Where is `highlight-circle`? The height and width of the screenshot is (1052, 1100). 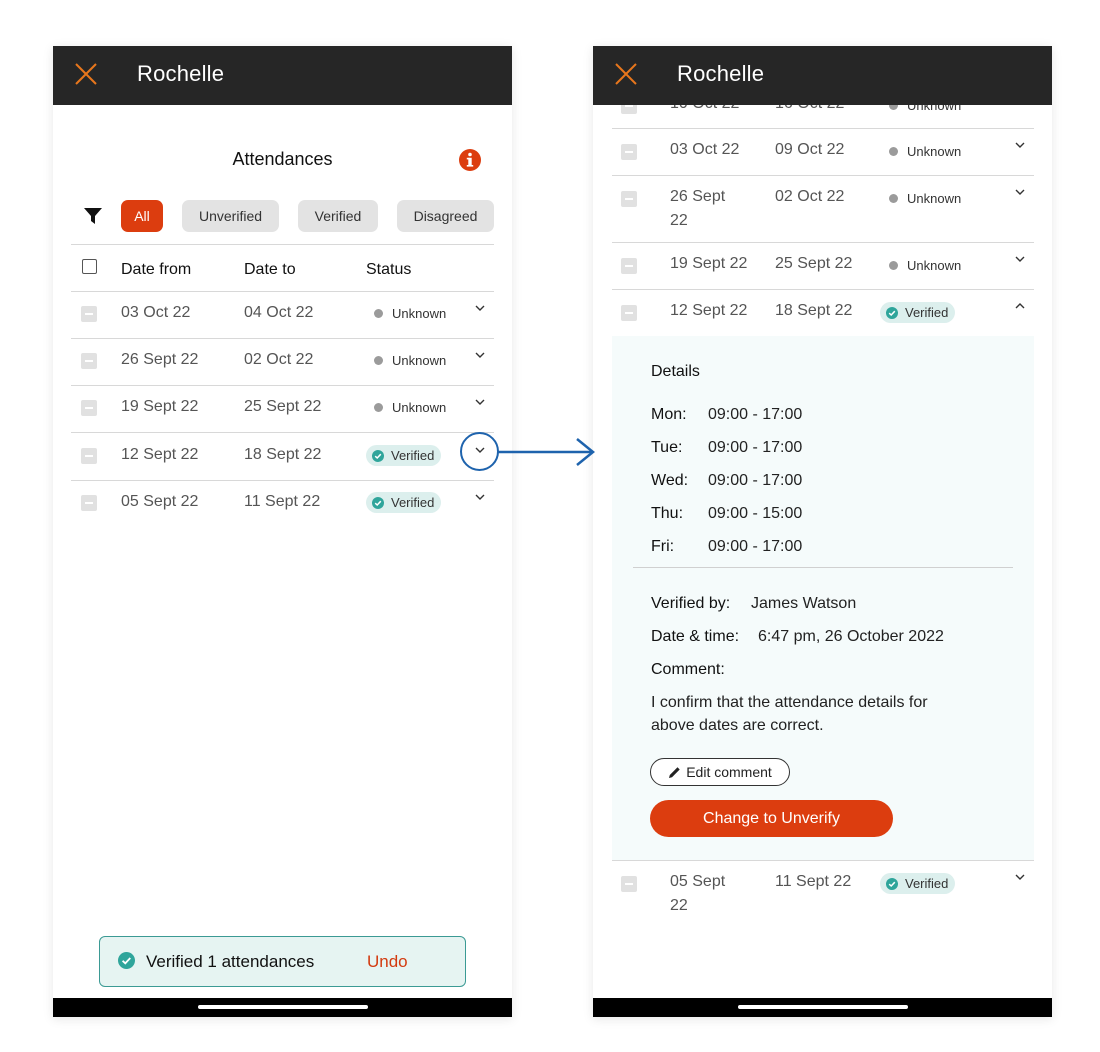 highlight-circle is located at coordinates (479, 451).